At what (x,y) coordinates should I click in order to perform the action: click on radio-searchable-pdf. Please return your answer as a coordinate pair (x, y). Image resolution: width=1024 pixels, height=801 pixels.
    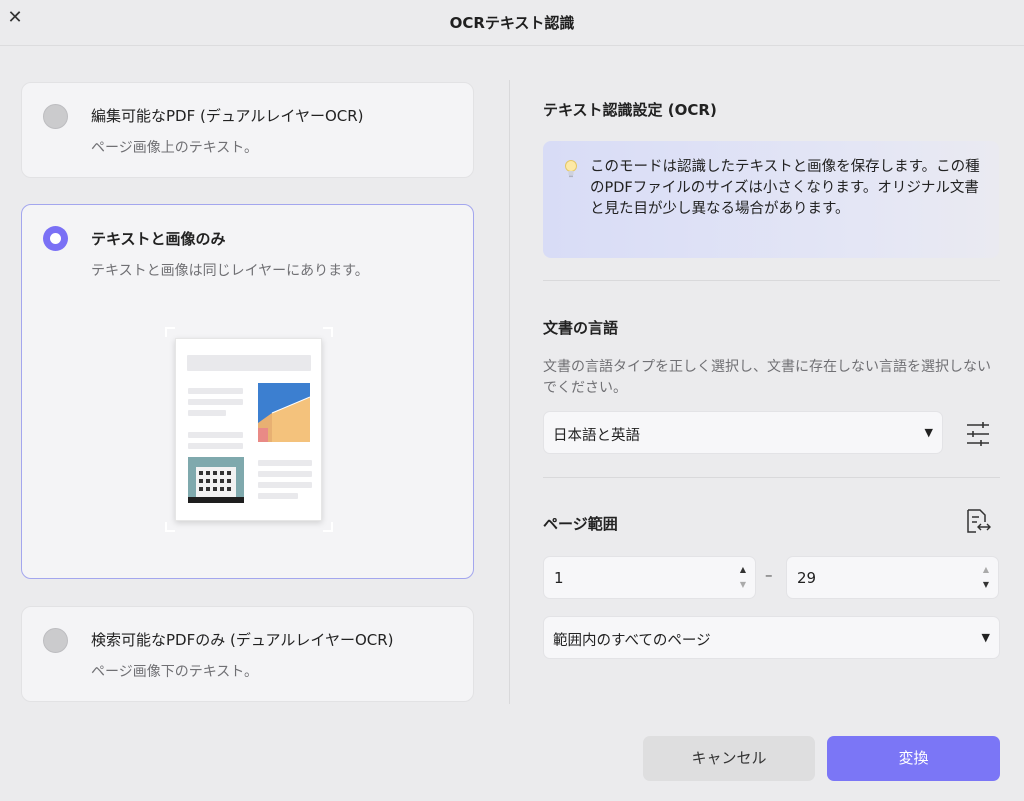
    Looking at the image, I should click on (55, 640).